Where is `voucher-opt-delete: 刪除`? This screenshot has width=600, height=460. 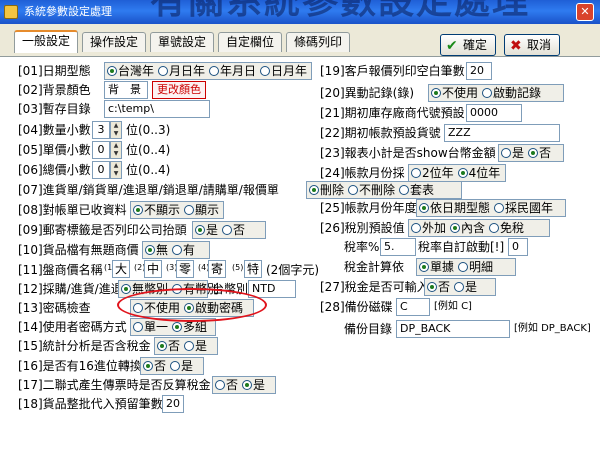
voucher-opt-delete: 刪除 is located at coordinates (326, 190).